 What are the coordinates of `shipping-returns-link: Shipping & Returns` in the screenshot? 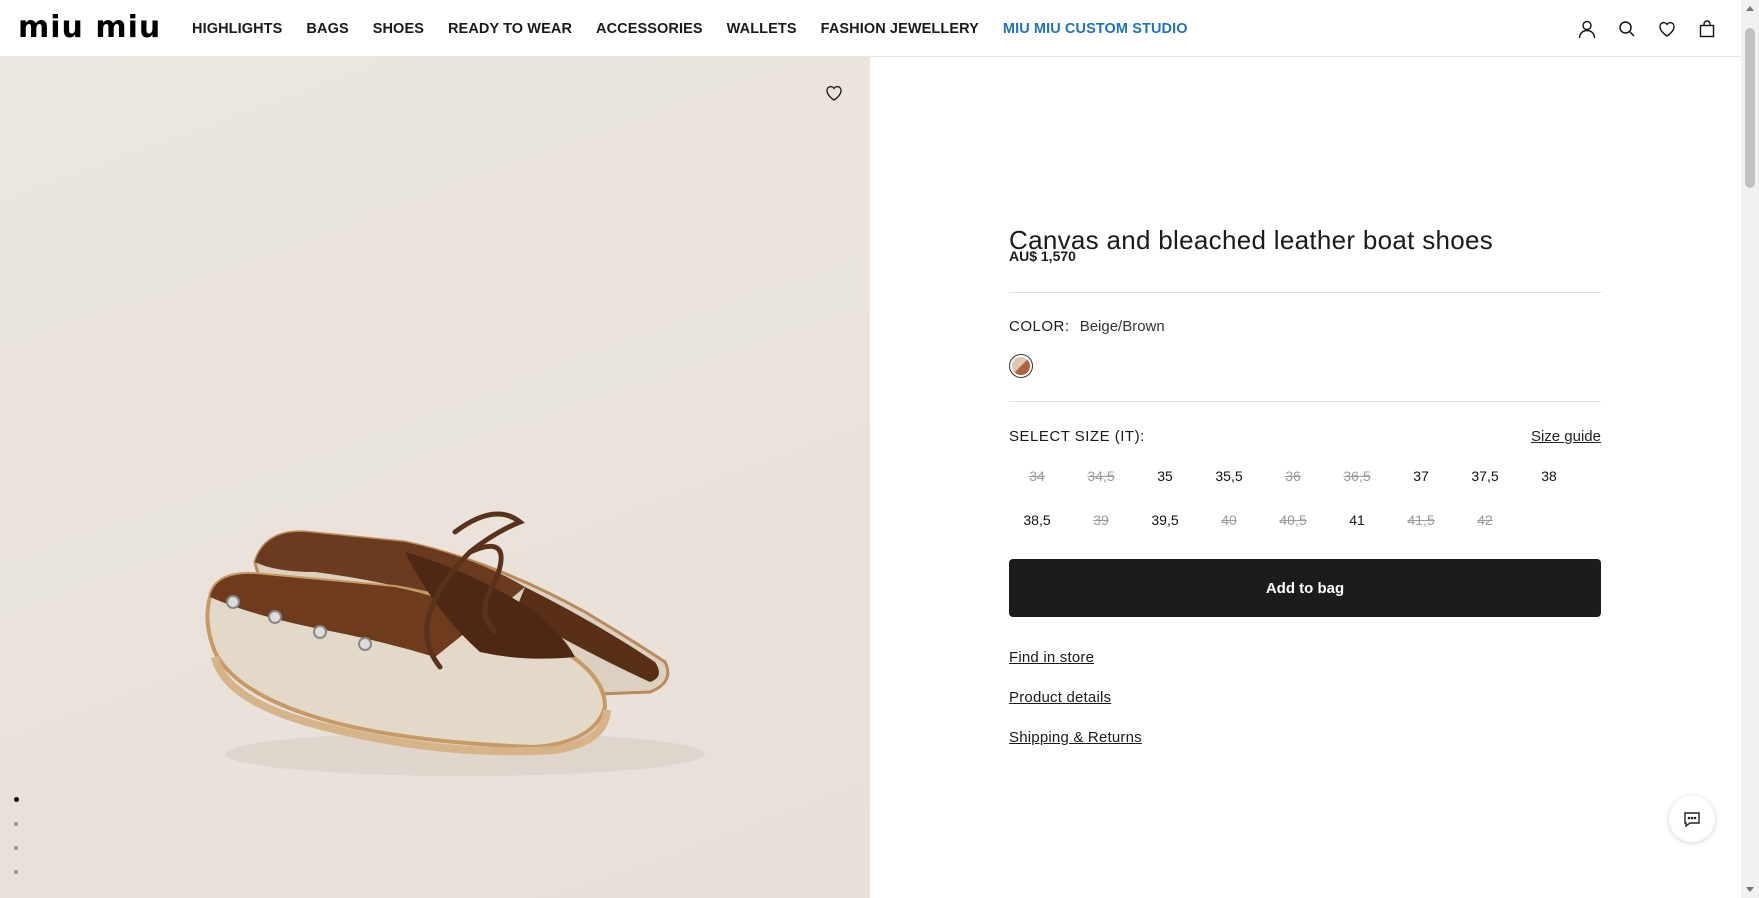 It's located at (1075, 737).